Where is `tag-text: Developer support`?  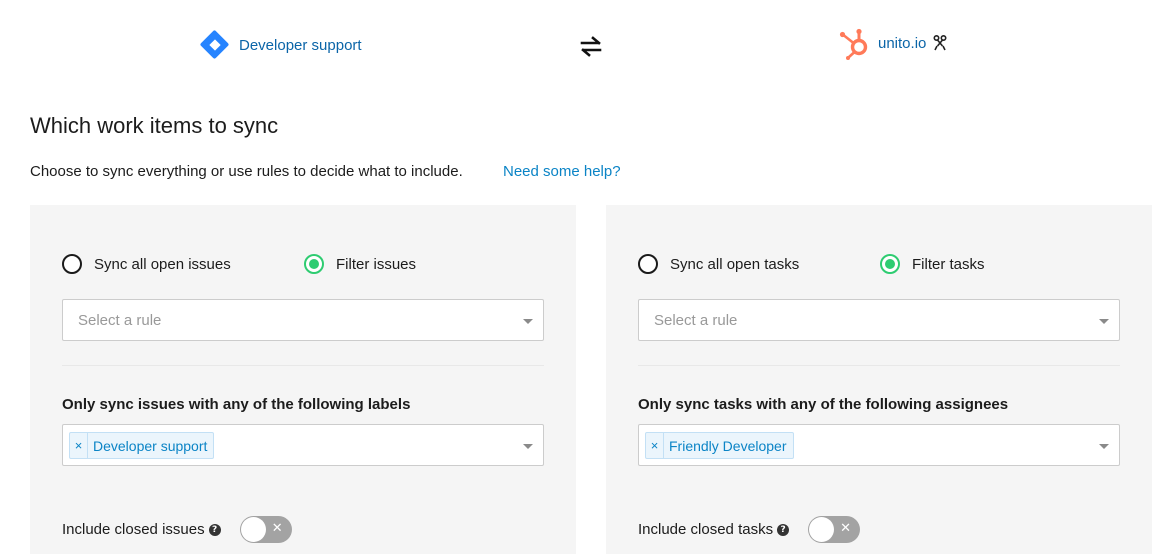
tag-text: Developer support is located at coordinates (150, 445).